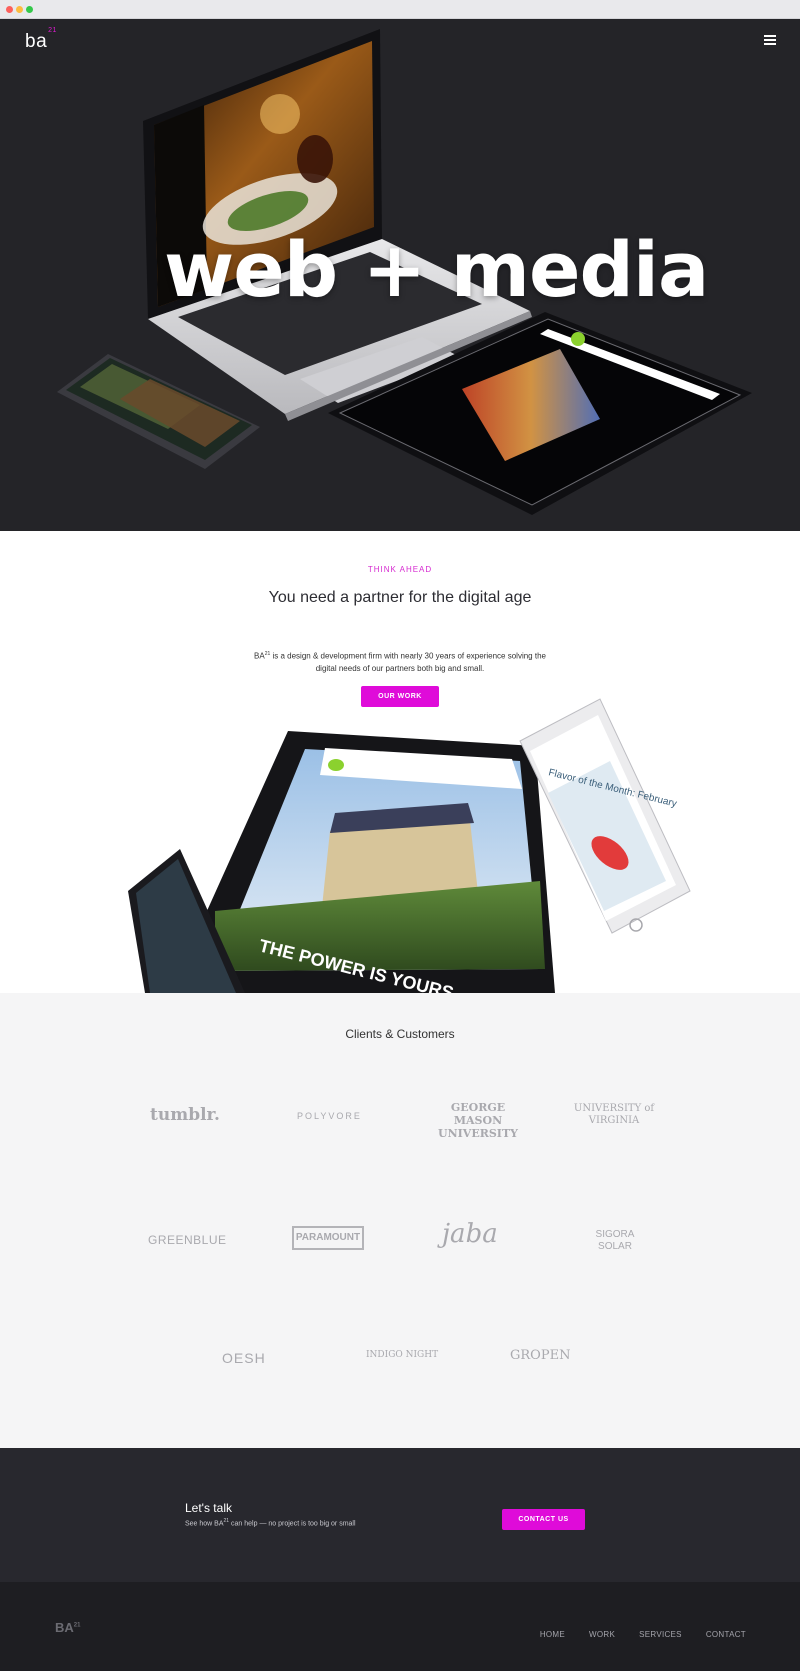 This screenshot has height=1671, width=800. Describe the element at coordinates (726, 1634) in the screenshot. I see `footer-link-contact: CONTACT` at that location.